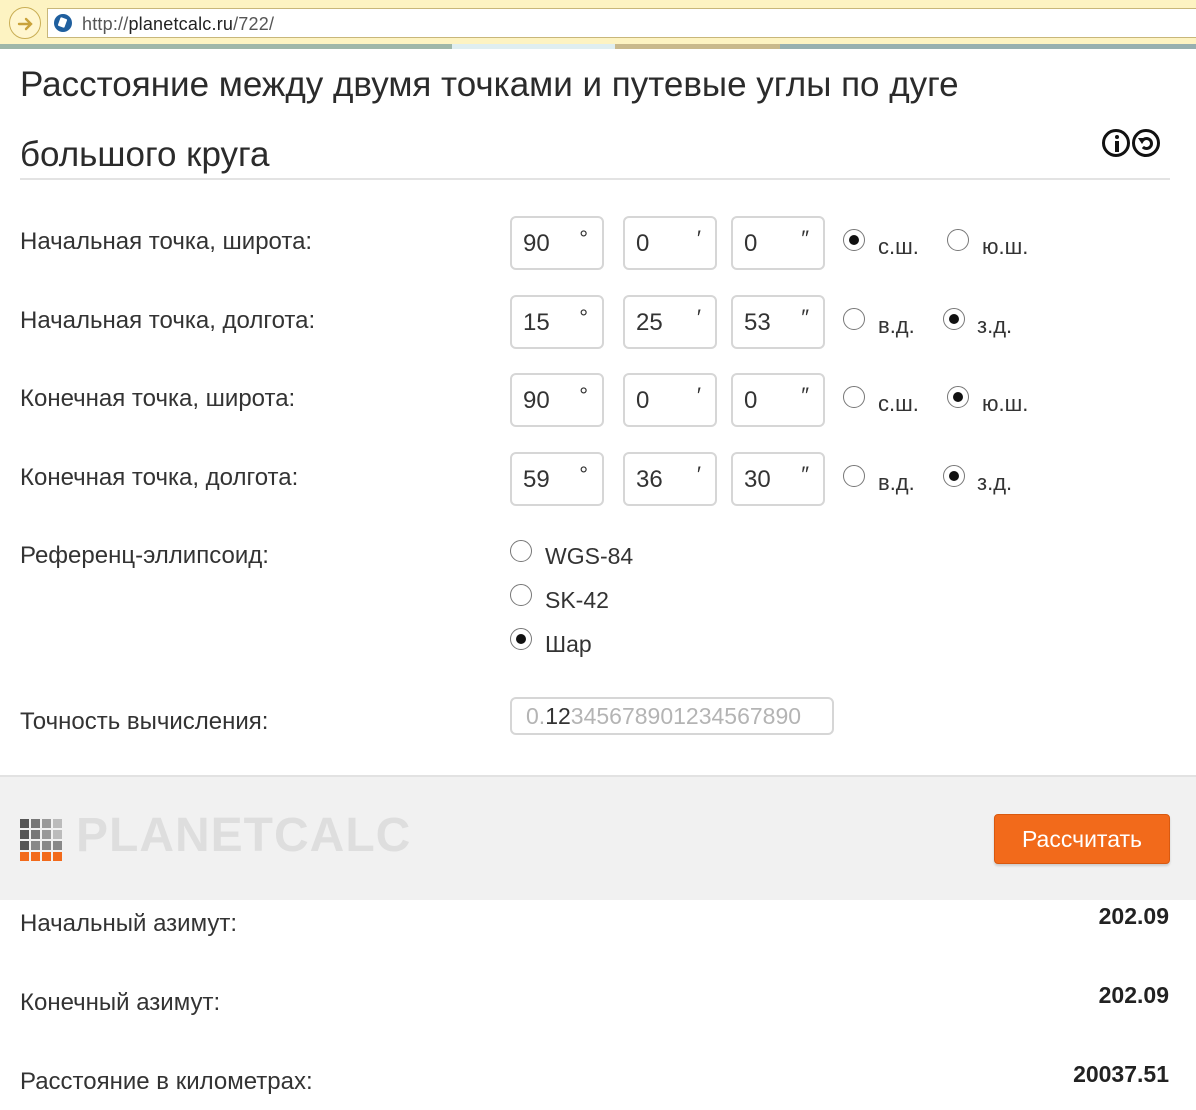 The image size is (1196, 1110). What do you see at coordinates (168, 320) in the screenshot?
I see `coord-row-label: Начальная точка, долгота:` at bounding box center [168, 320].